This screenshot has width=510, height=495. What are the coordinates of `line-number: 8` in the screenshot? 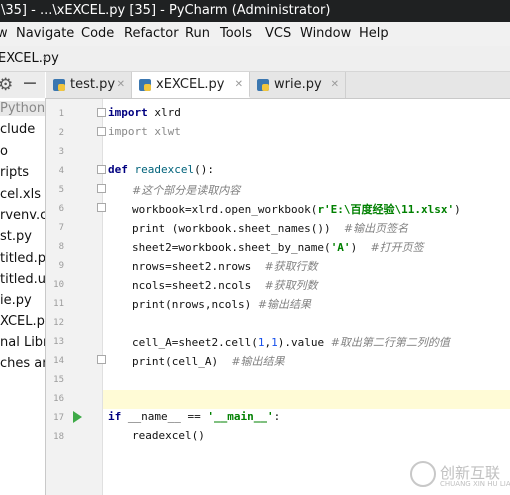 It's located at (61, 247).